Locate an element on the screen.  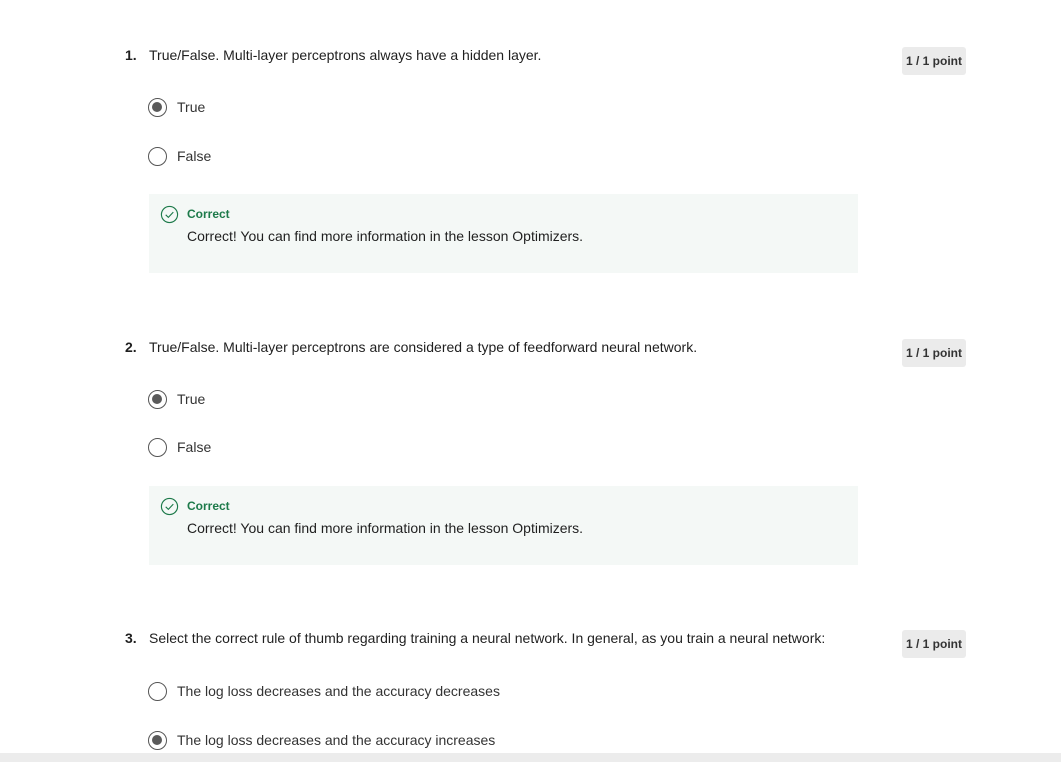
question-number: 2. is located at coordinates (131, 347).